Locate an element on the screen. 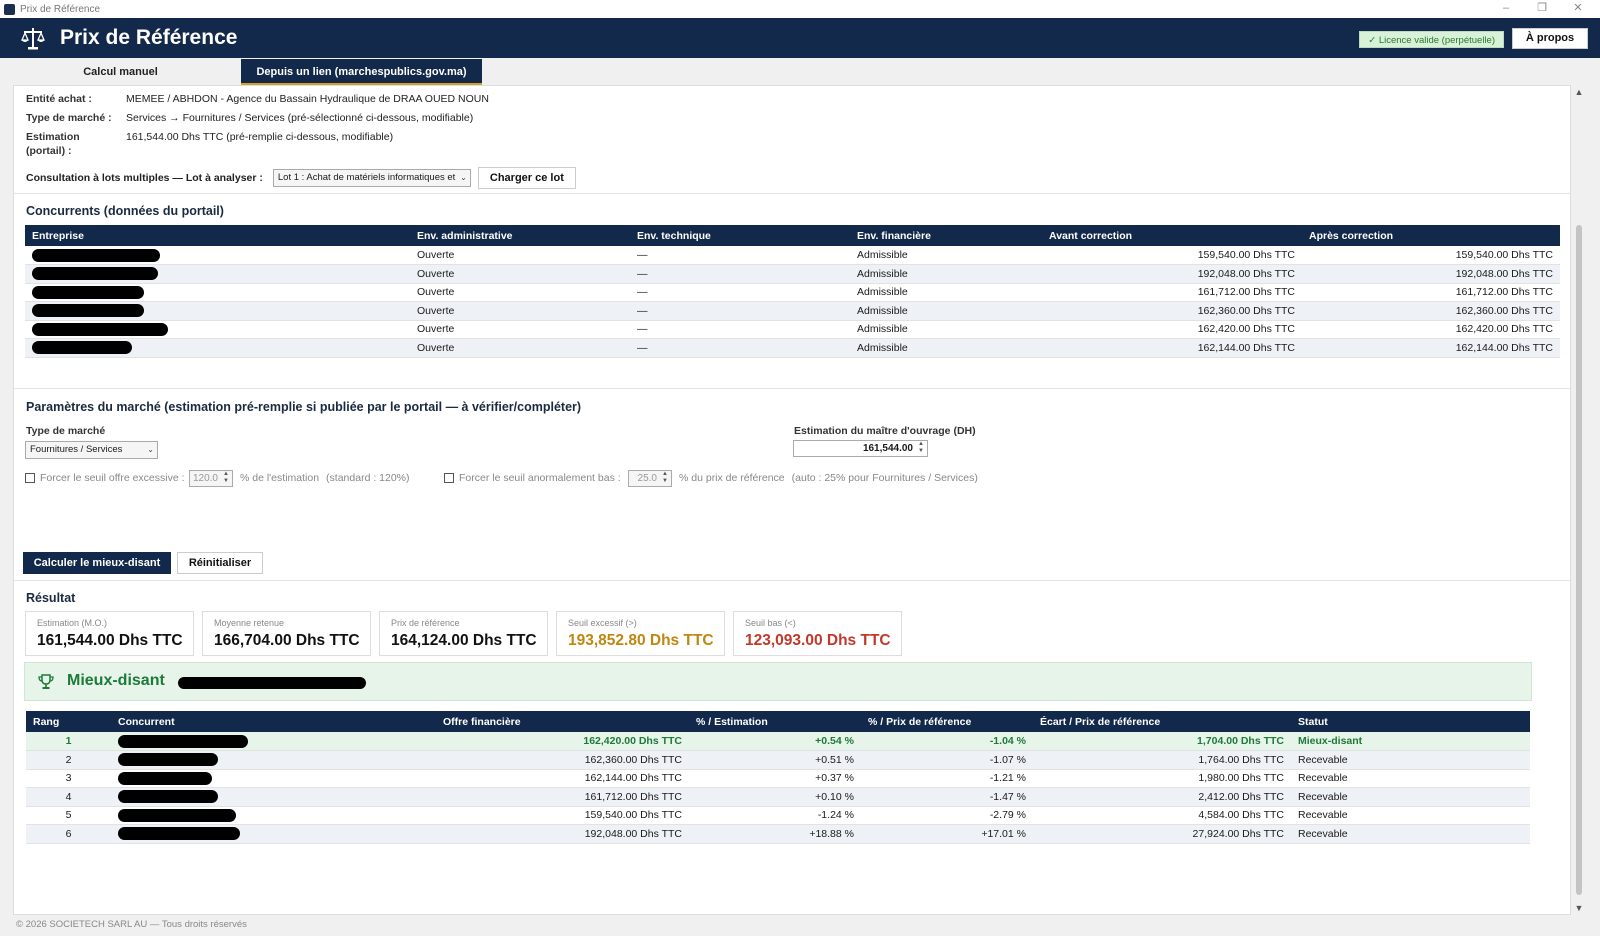  offre-cell: 162,144.00 Dhs TTC is located at coordinates (562, 778).